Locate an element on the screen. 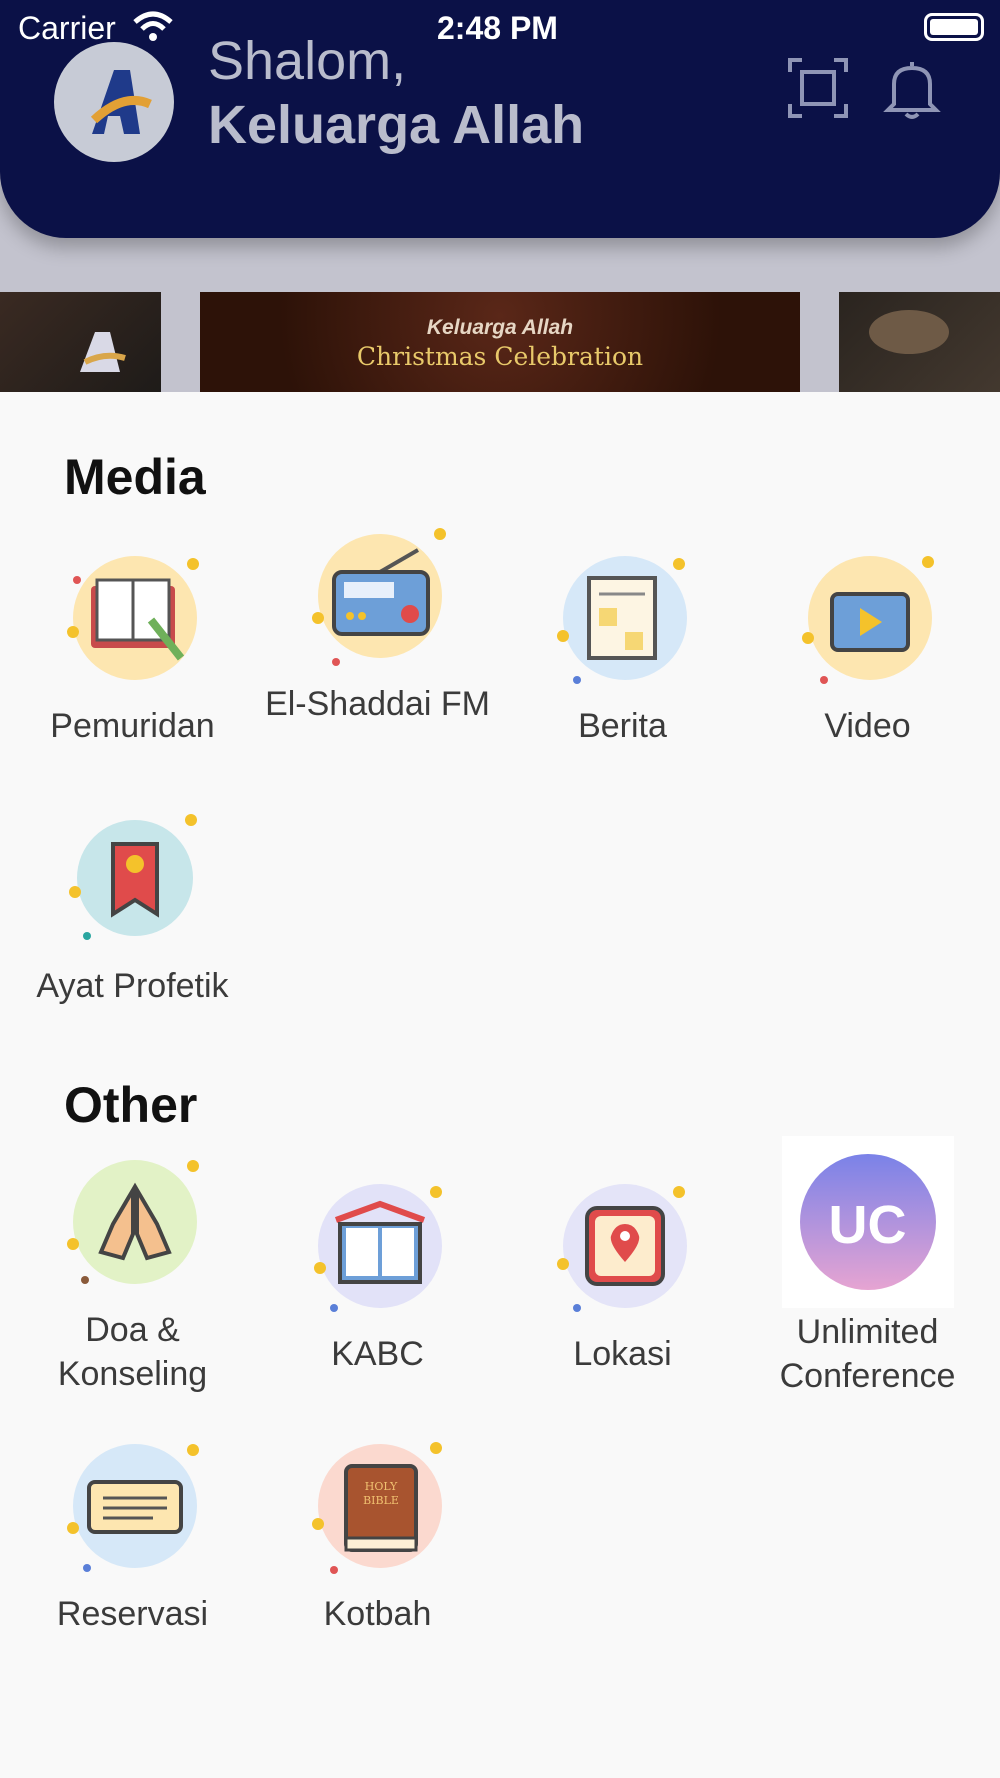 This screenshot has width=1000, height=1778. menu-label: Reservasi is located at coordinates (132, 1614).